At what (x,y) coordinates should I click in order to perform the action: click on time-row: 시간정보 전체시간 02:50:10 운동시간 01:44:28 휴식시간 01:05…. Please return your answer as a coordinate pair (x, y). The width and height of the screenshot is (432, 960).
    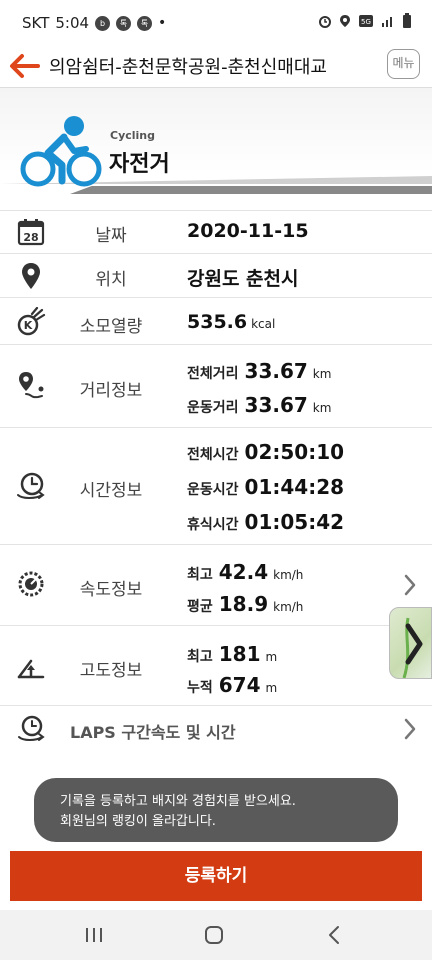
    Looking at the image, I should click on (216, 485).